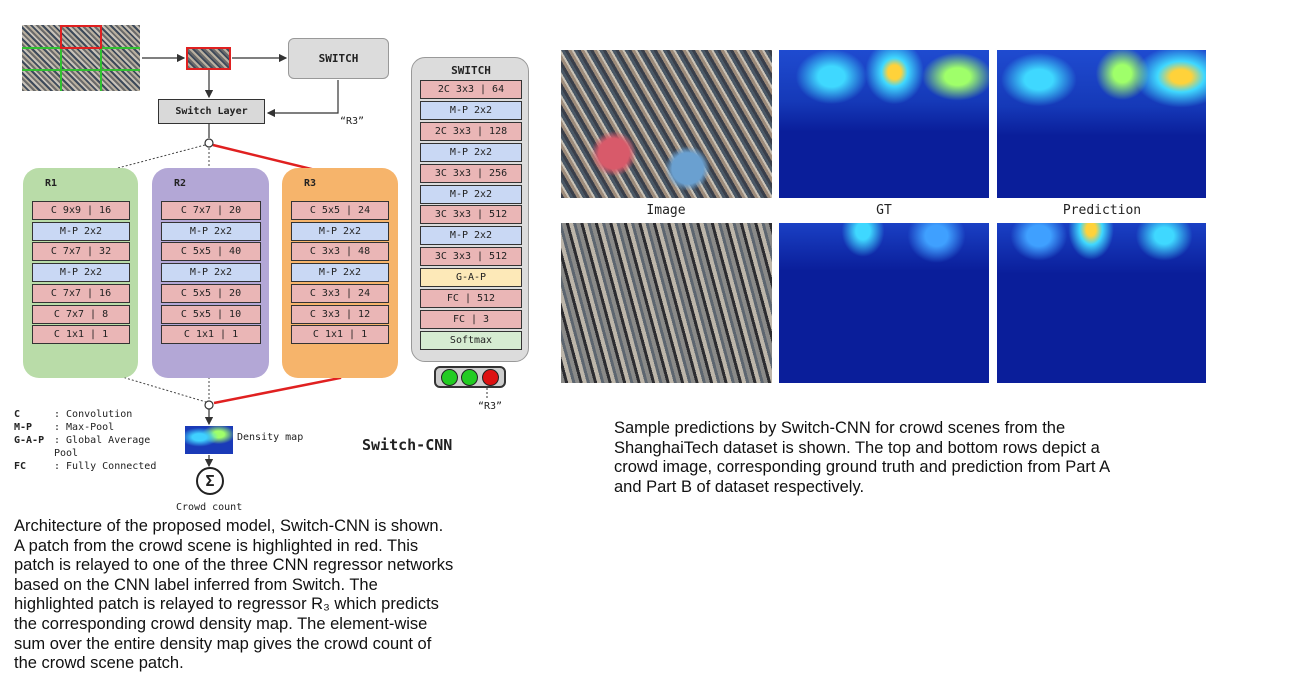  I want to click on column-label-image: Image, so click(666, 210).